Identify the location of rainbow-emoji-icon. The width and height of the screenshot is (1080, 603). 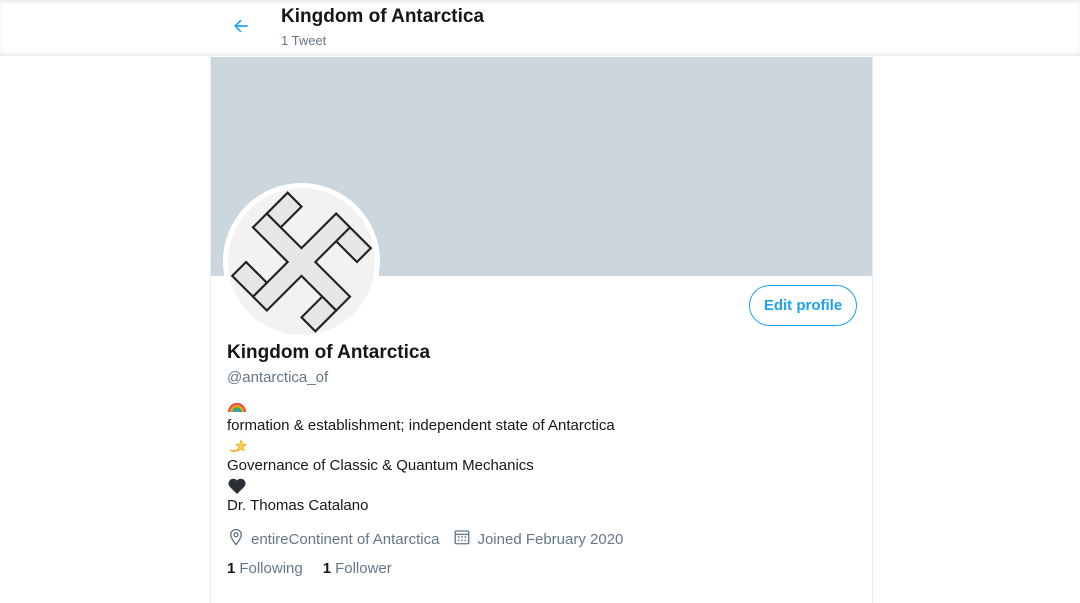
(238, 406).